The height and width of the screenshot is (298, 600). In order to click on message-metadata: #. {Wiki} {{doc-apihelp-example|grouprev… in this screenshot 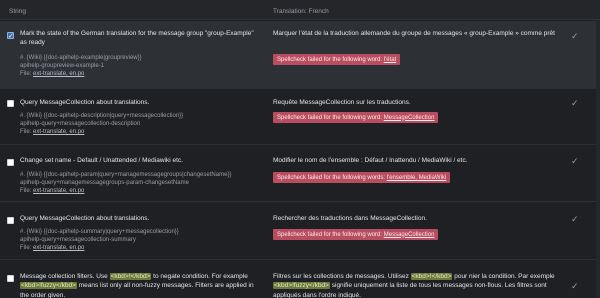, I will do `click(140, 66)`.